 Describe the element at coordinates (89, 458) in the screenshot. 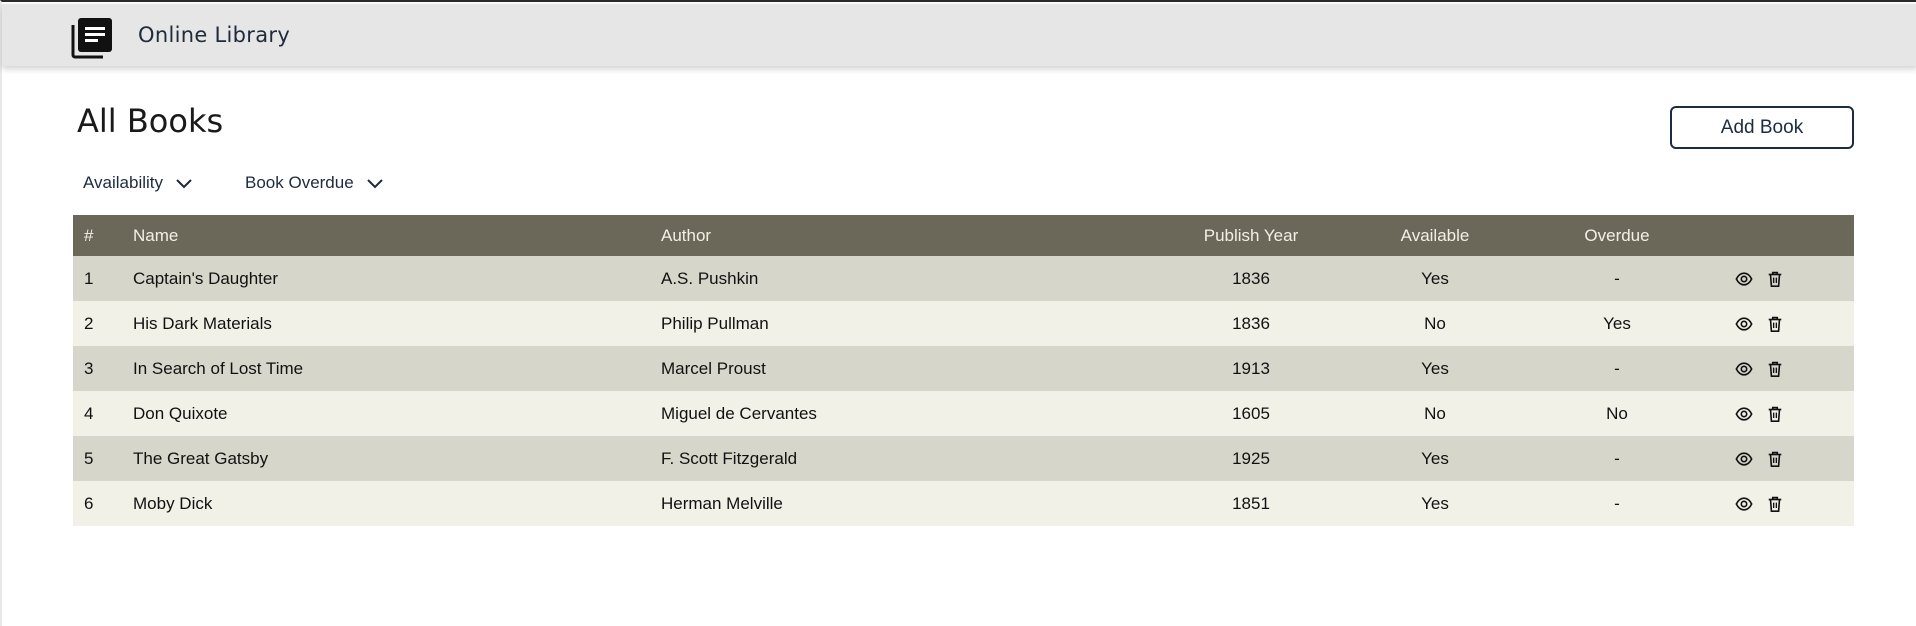

I see `row-number: 5` at that location.